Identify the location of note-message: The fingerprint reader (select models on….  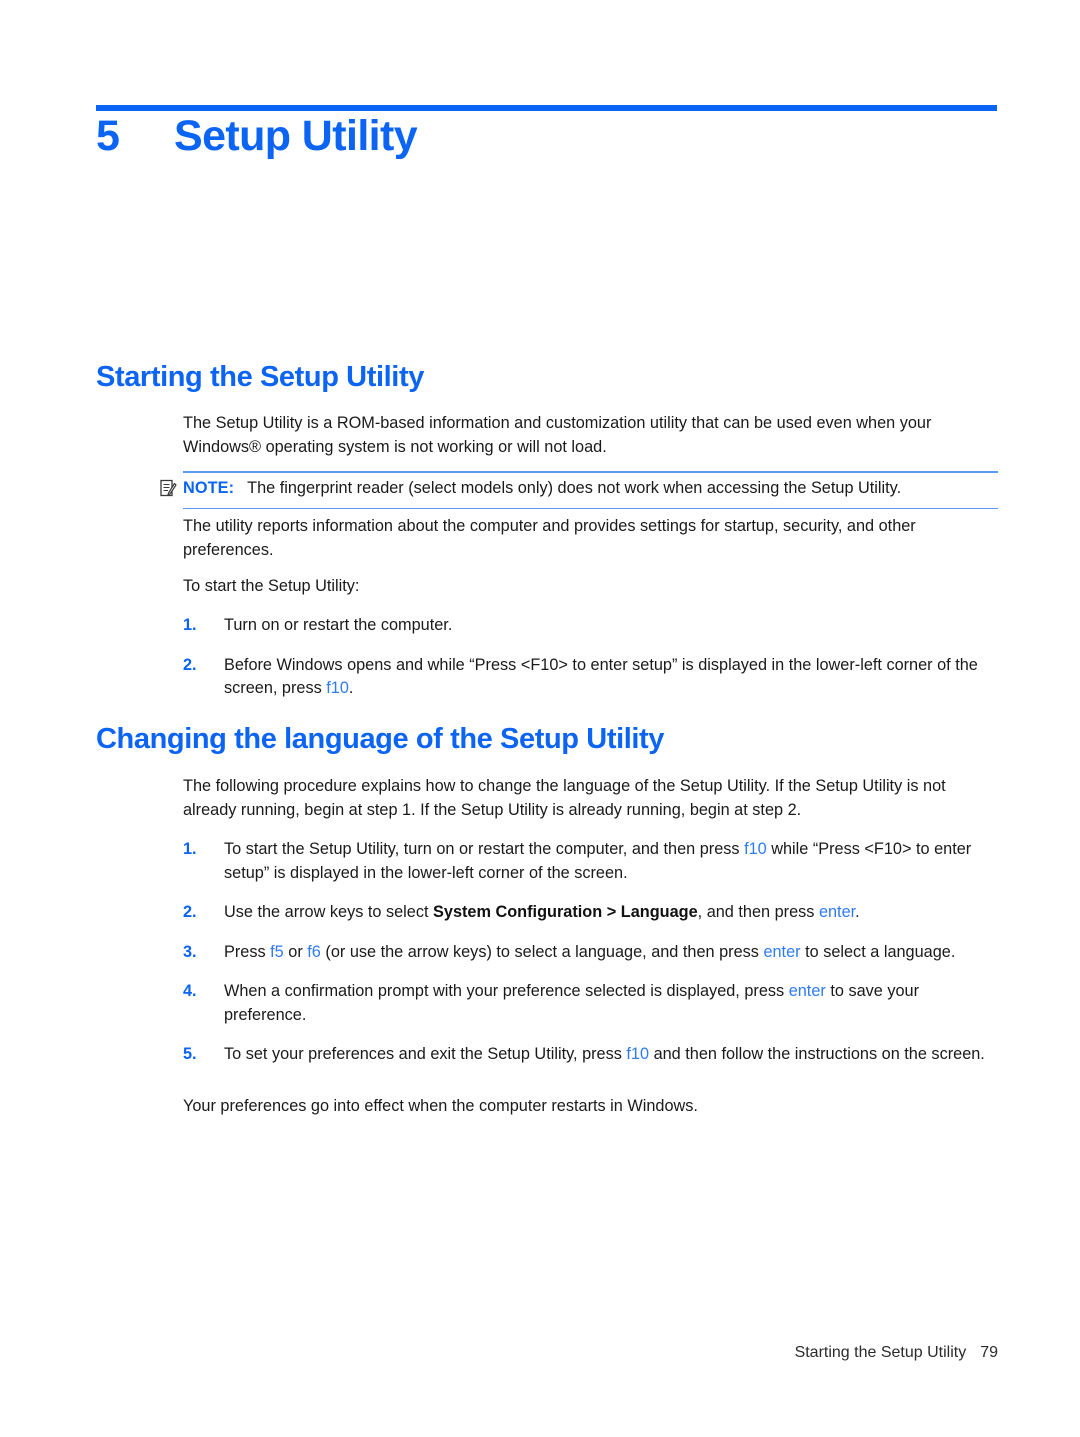
(574, 487).